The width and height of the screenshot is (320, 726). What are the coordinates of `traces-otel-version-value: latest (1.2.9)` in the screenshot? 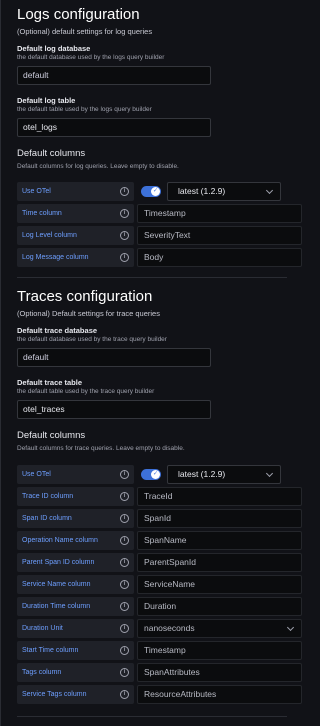 It's located at (202, 474).